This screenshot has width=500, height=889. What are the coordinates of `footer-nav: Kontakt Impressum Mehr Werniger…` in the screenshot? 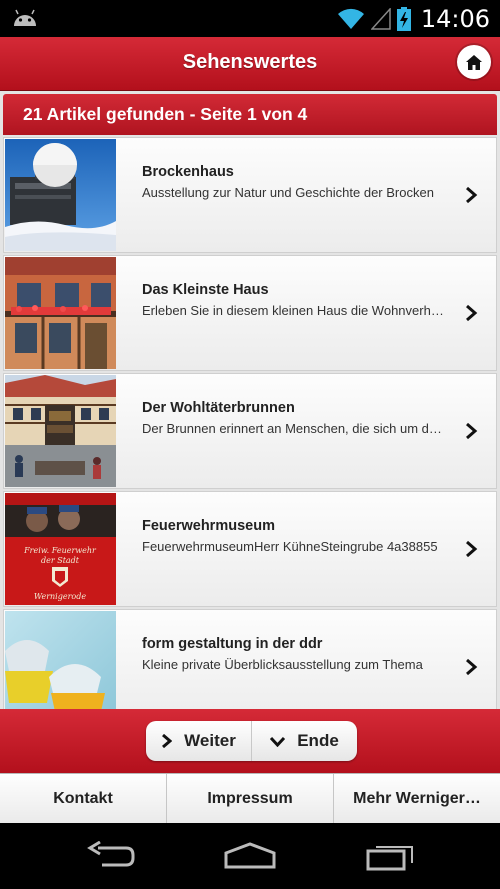 It's located at (250, 798).